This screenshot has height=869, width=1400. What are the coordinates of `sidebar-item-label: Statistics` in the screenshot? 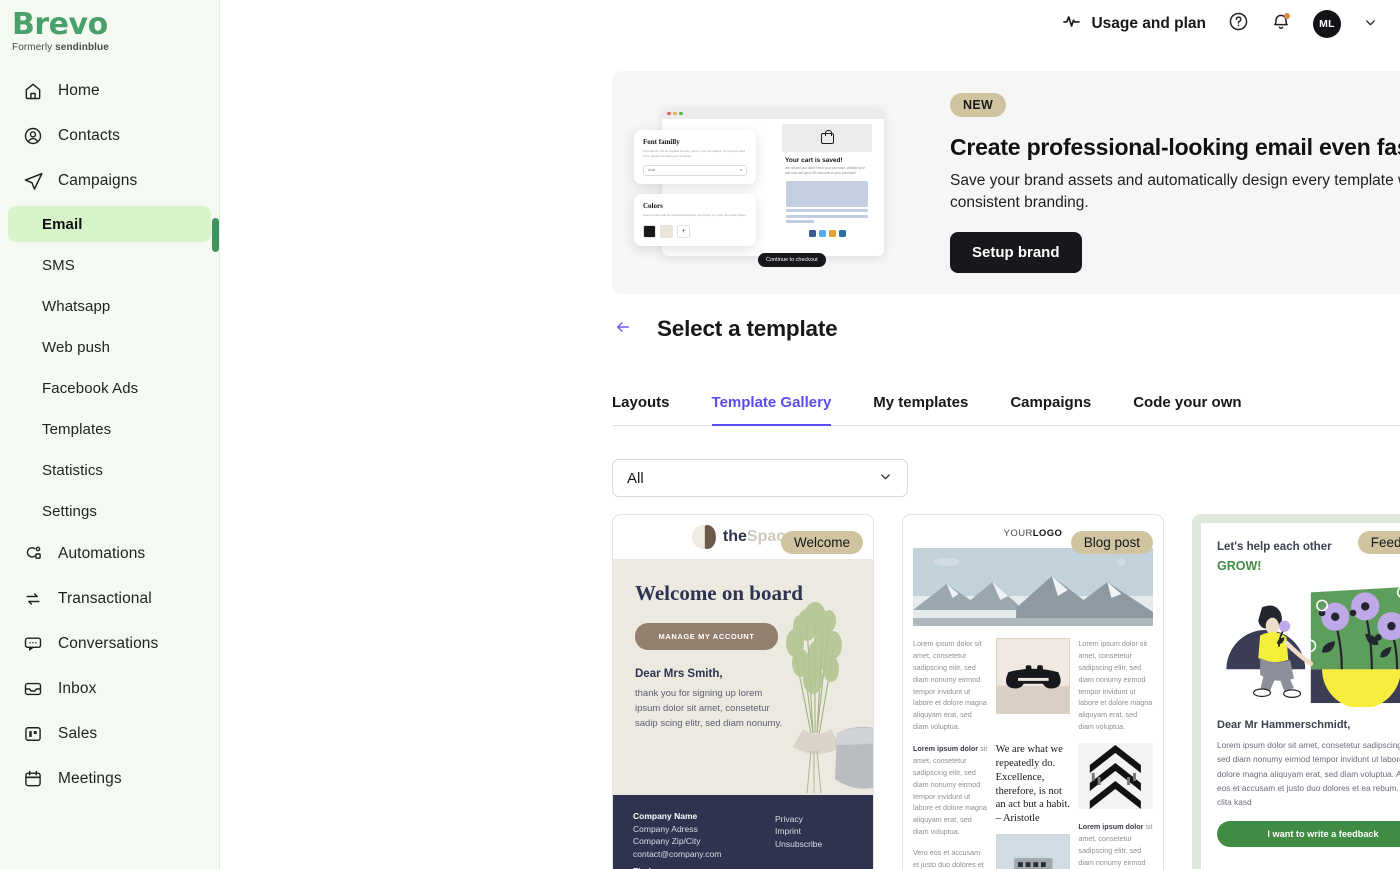 It's located at (73, 470).